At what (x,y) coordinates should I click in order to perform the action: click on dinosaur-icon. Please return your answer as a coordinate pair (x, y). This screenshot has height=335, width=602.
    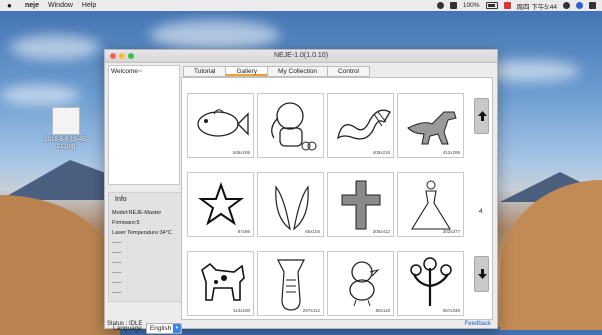
    Looking at the image, I should click on (432, 128).